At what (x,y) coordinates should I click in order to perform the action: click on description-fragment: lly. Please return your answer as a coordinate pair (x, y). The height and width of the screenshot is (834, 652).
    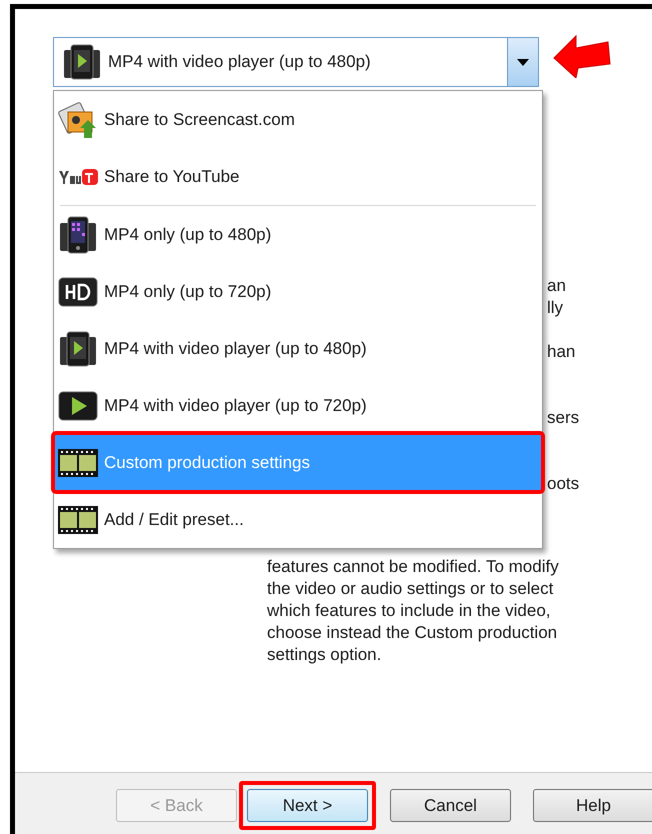
    Looking at the image, I should click on (555, 308).